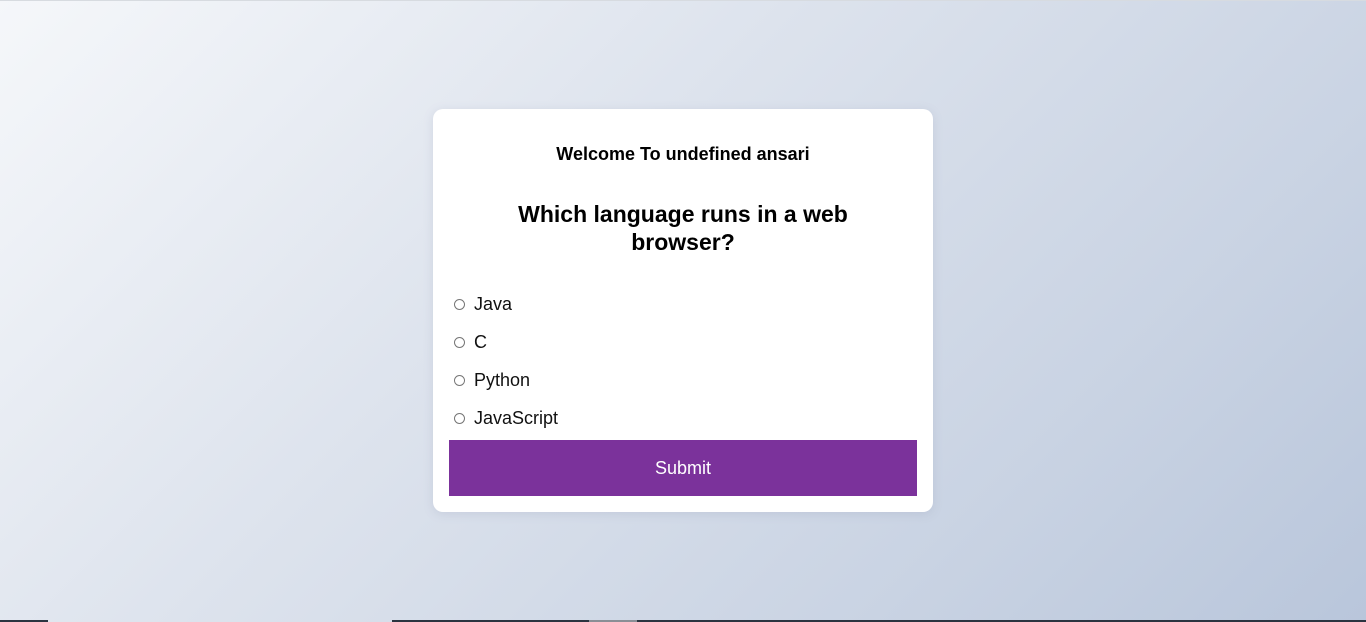 The height and width of the screenshot is (622, 1366). I want to click on submit-button: Submit, so click(683, 468).